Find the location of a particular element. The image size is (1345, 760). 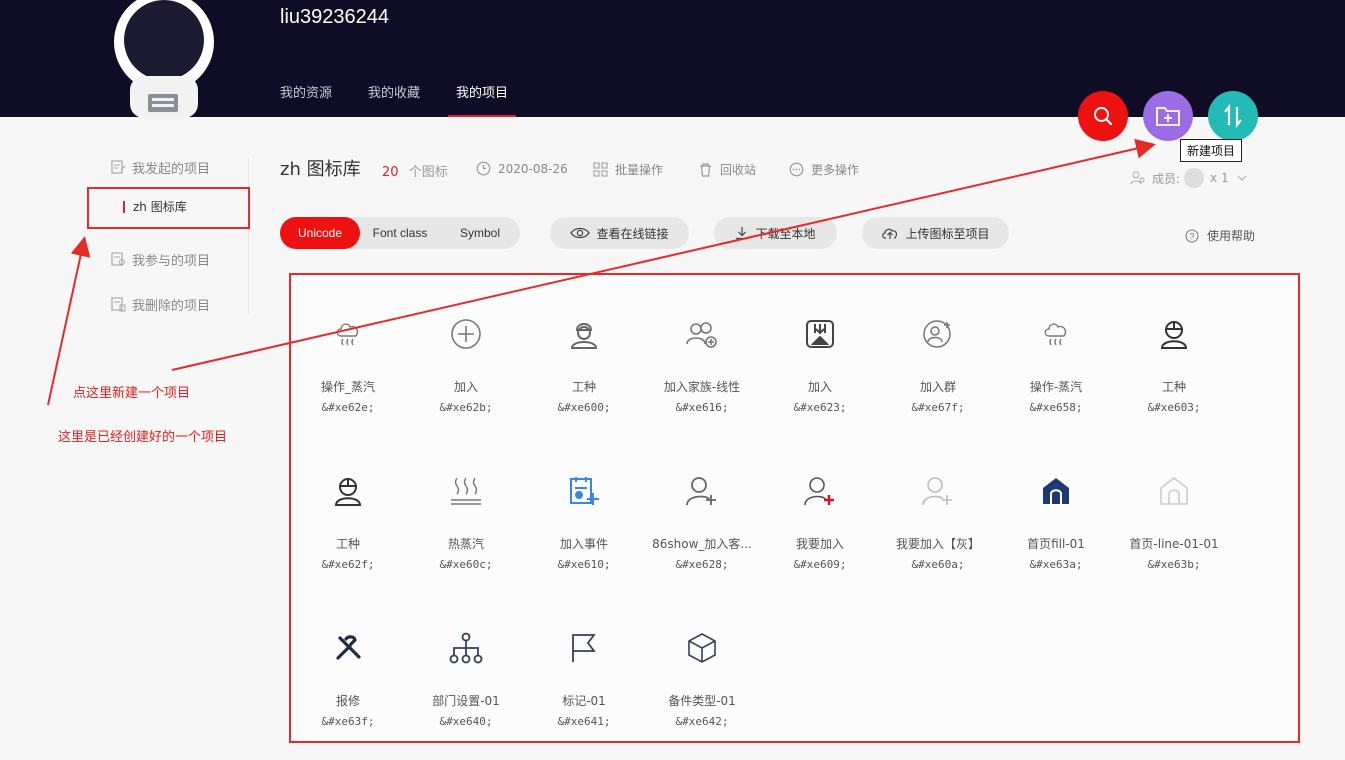

recycle-bin: 回收站 is located at coordinates (727, 169).